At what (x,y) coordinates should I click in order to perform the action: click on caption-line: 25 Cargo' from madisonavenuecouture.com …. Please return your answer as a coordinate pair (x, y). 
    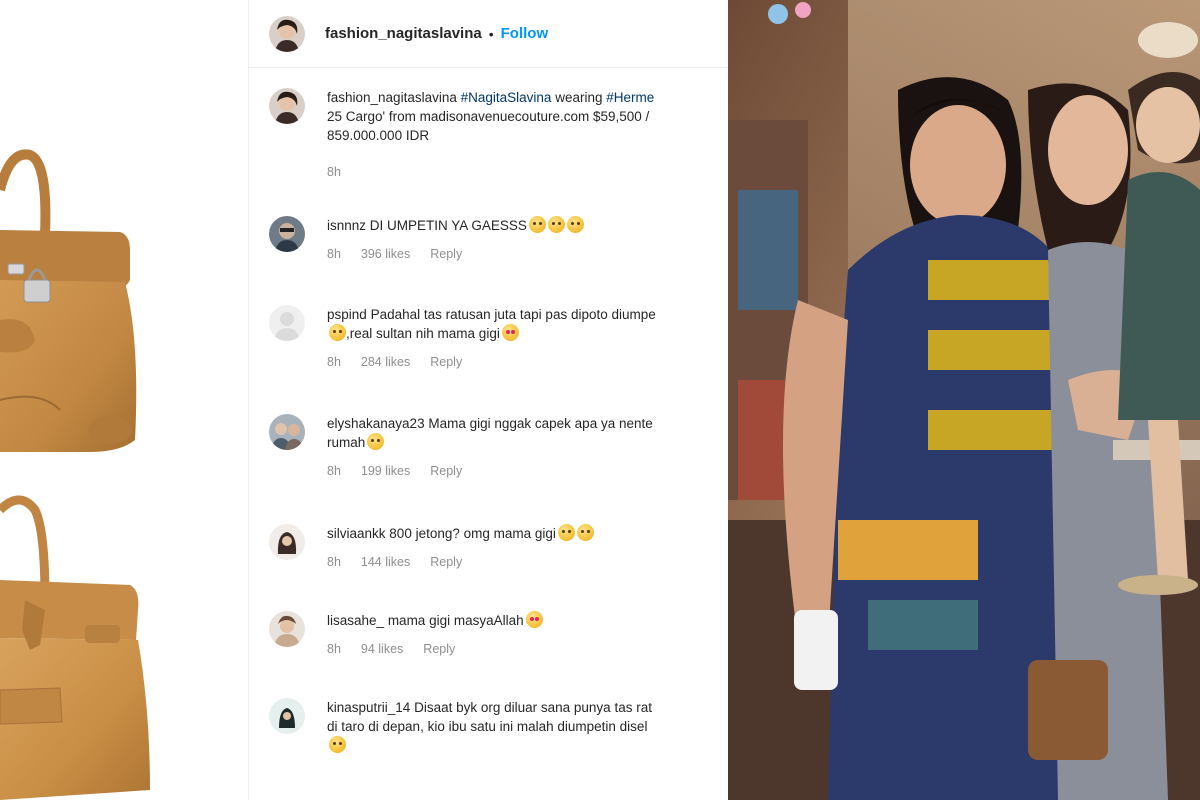
    Looking at the image, I should click on (488, 116).